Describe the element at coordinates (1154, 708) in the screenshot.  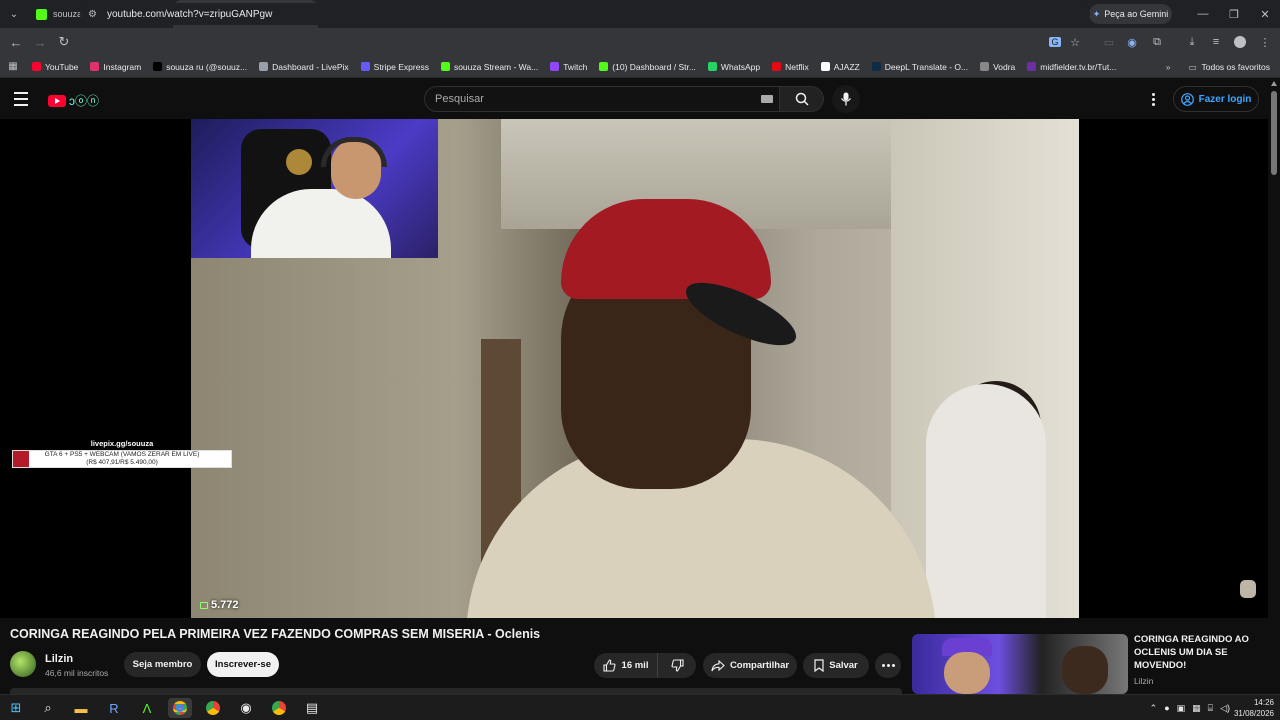
I see `tray-overflow-icon: ⌃` at that location.